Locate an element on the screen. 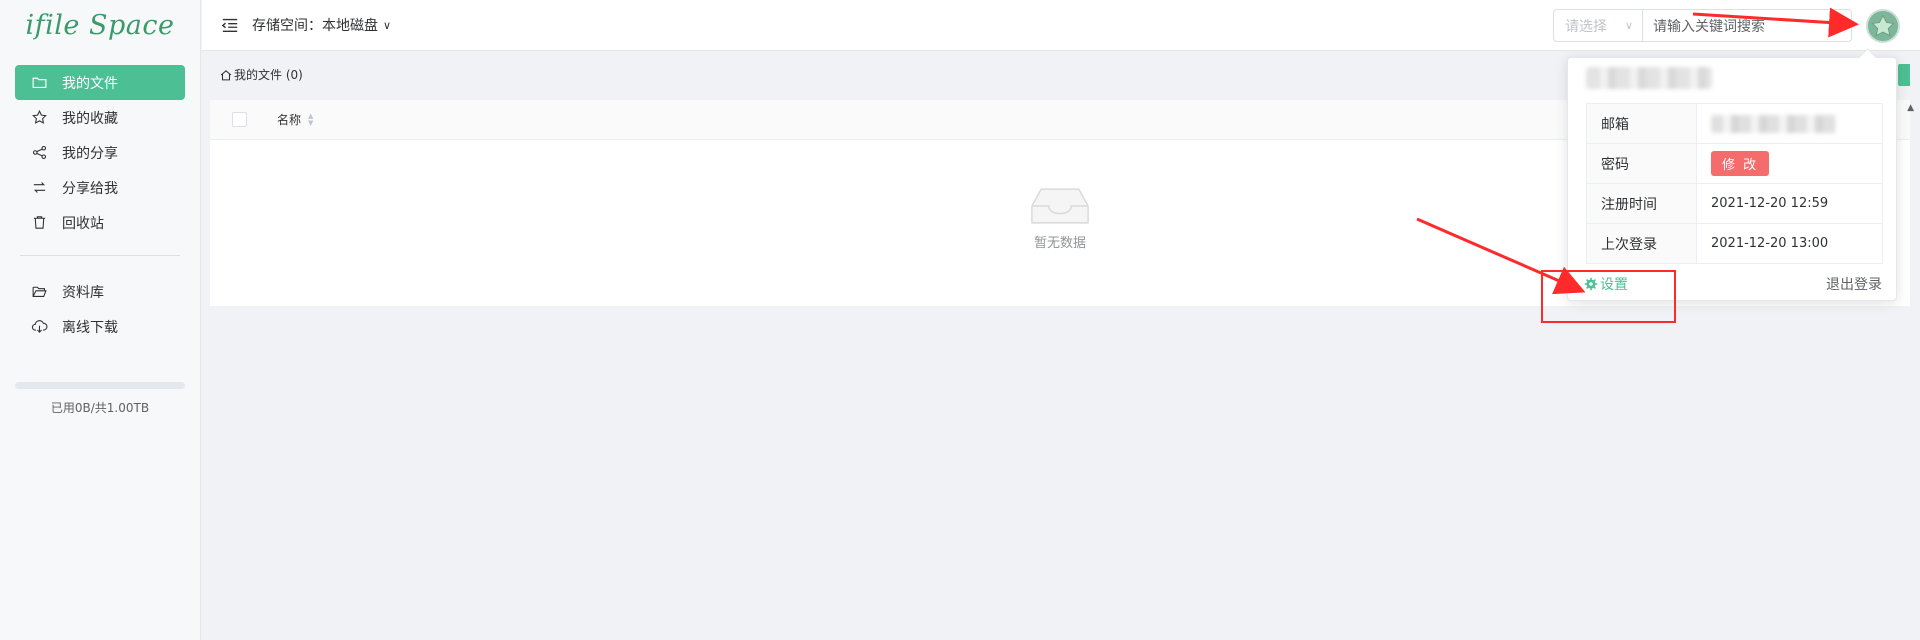 This screenshot has width=1920, height=640. storage-selector: 存储空间：本地磁盘 ∨ is located at coordinates (321, 25).